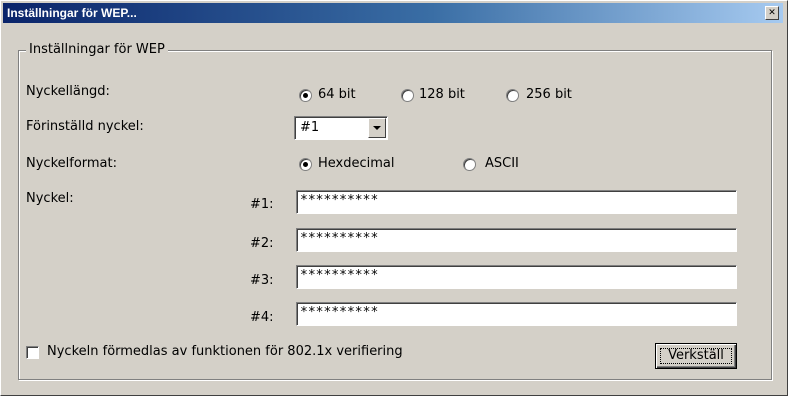 The height and width of the screenshot is (396, 788). What do you see at coordinates (262, 243) in the screenshot?
I see `key-2-number: #2:` at bounding box center [262, 243].